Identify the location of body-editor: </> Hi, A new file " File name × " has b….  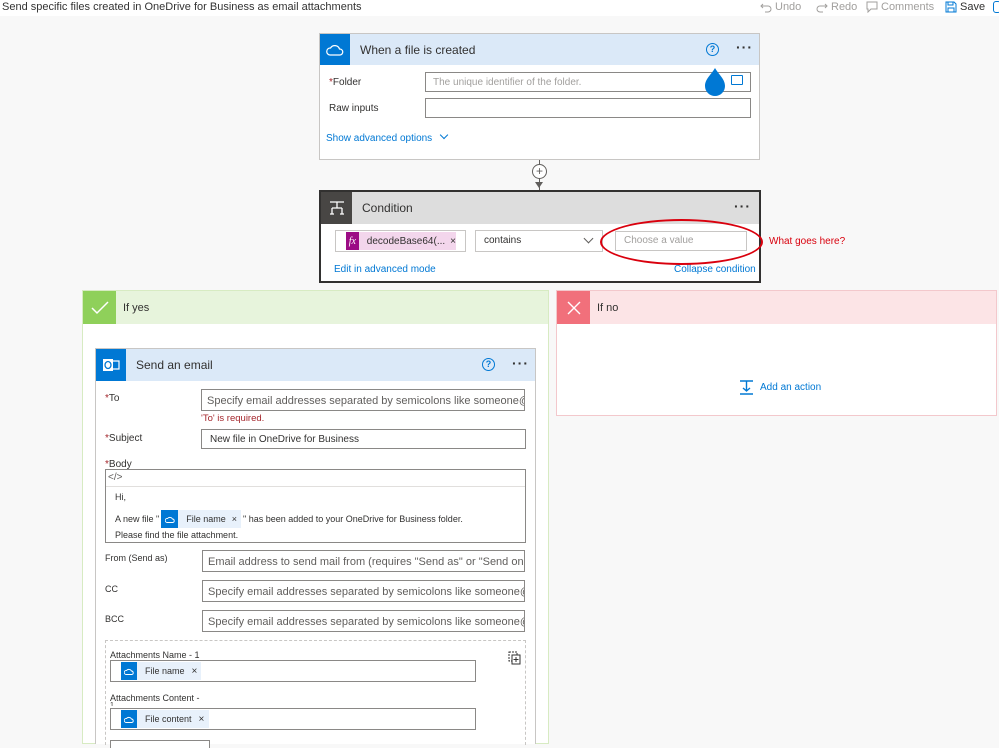
(315, 506).